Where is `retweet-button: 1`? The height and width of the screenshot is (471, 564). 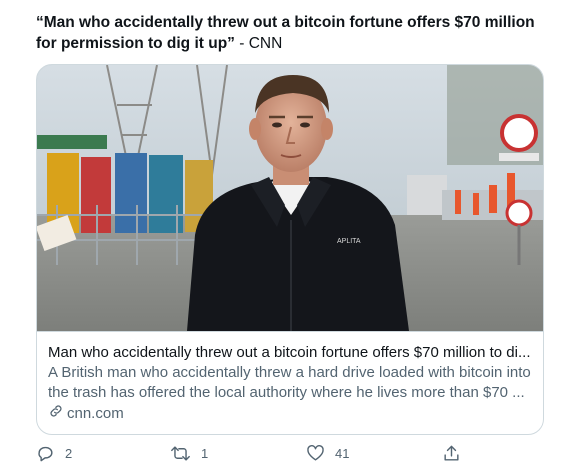 retweet-button: 1 is located at coordinates (189, 453).